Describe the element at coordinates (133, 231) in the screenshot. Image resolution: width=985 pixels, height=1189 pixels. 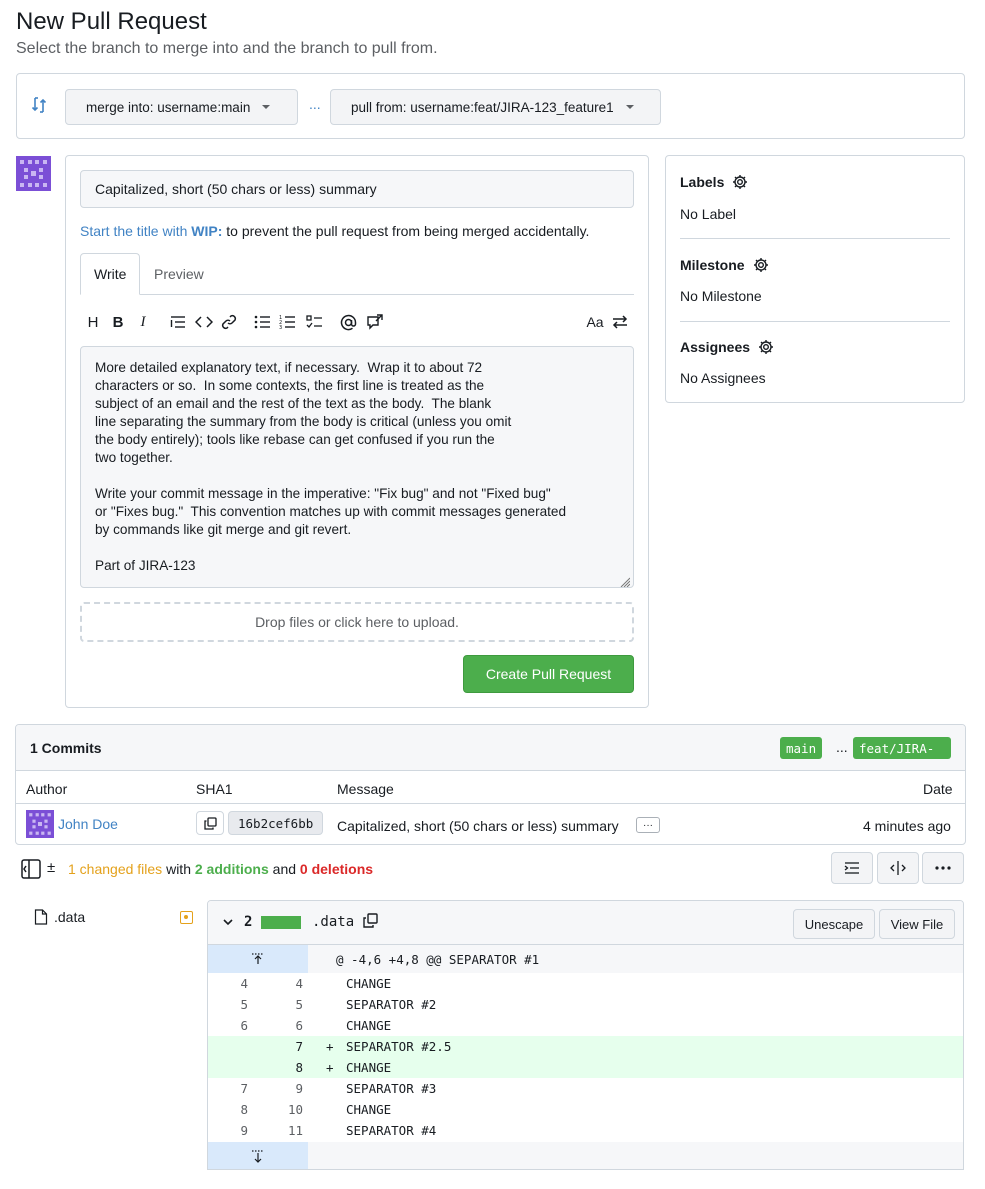
I see `wip-hint-prefix: Start the title with` at that location.